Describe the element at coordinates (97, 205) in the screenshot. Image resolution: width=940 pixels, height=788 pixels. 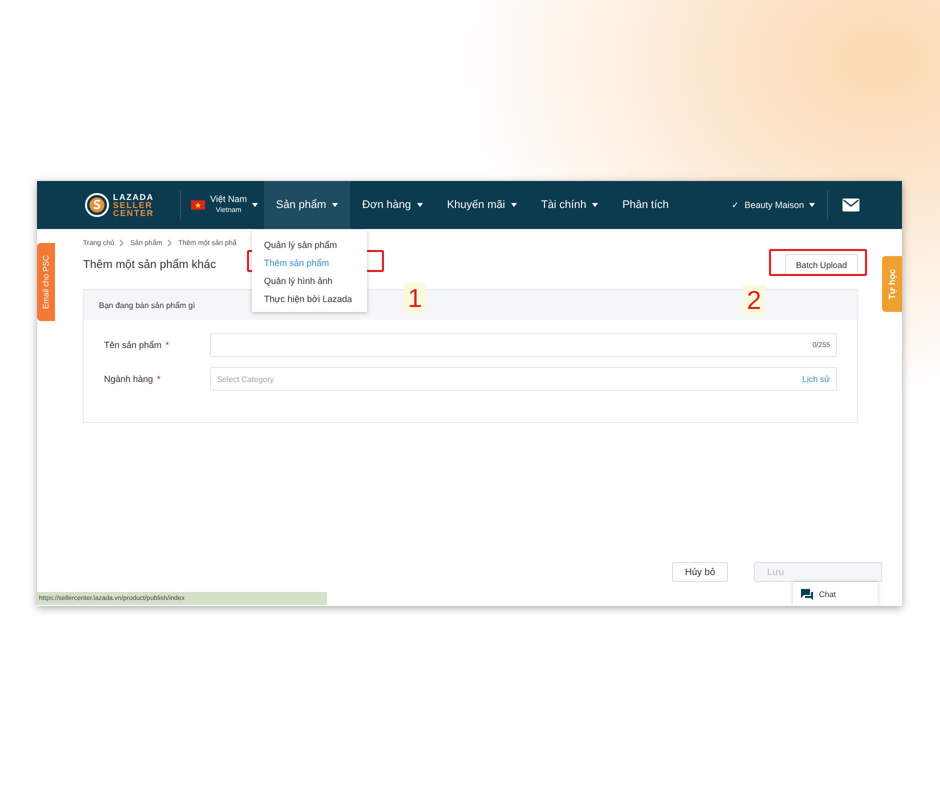
I see `logo-icon` at that location.